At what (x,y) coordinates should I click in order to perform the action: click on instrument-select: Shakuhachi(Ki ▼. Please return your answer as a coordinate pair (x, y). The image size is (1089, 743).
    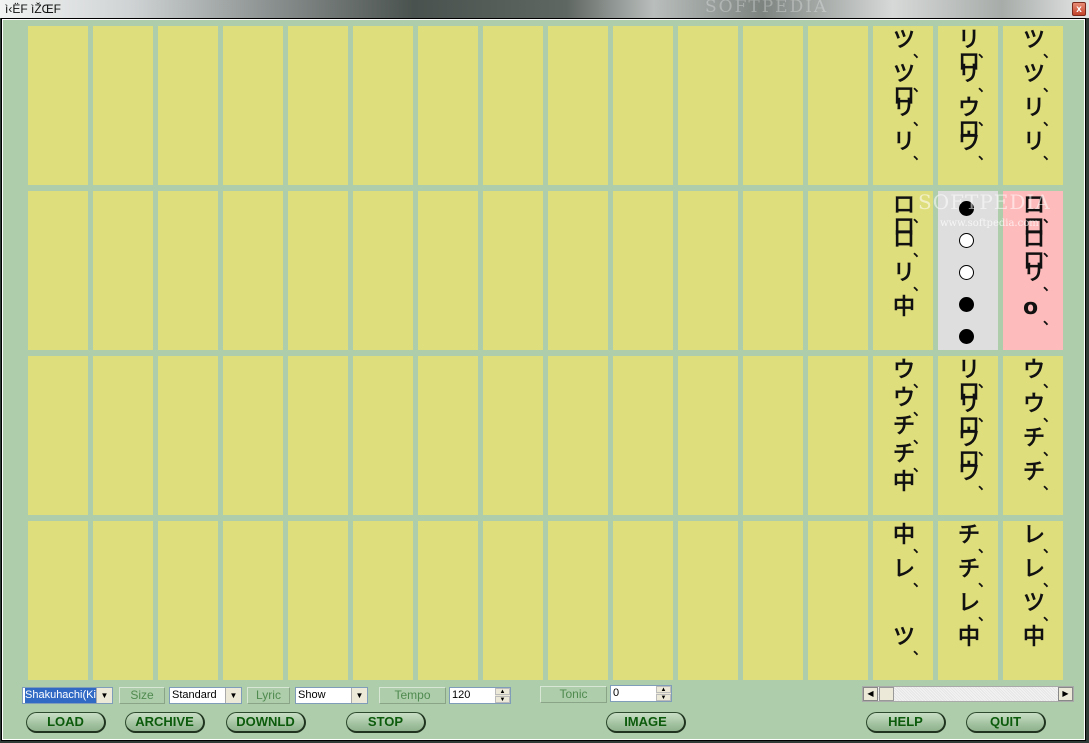
    Looking at the image, I should click on (67, 695).